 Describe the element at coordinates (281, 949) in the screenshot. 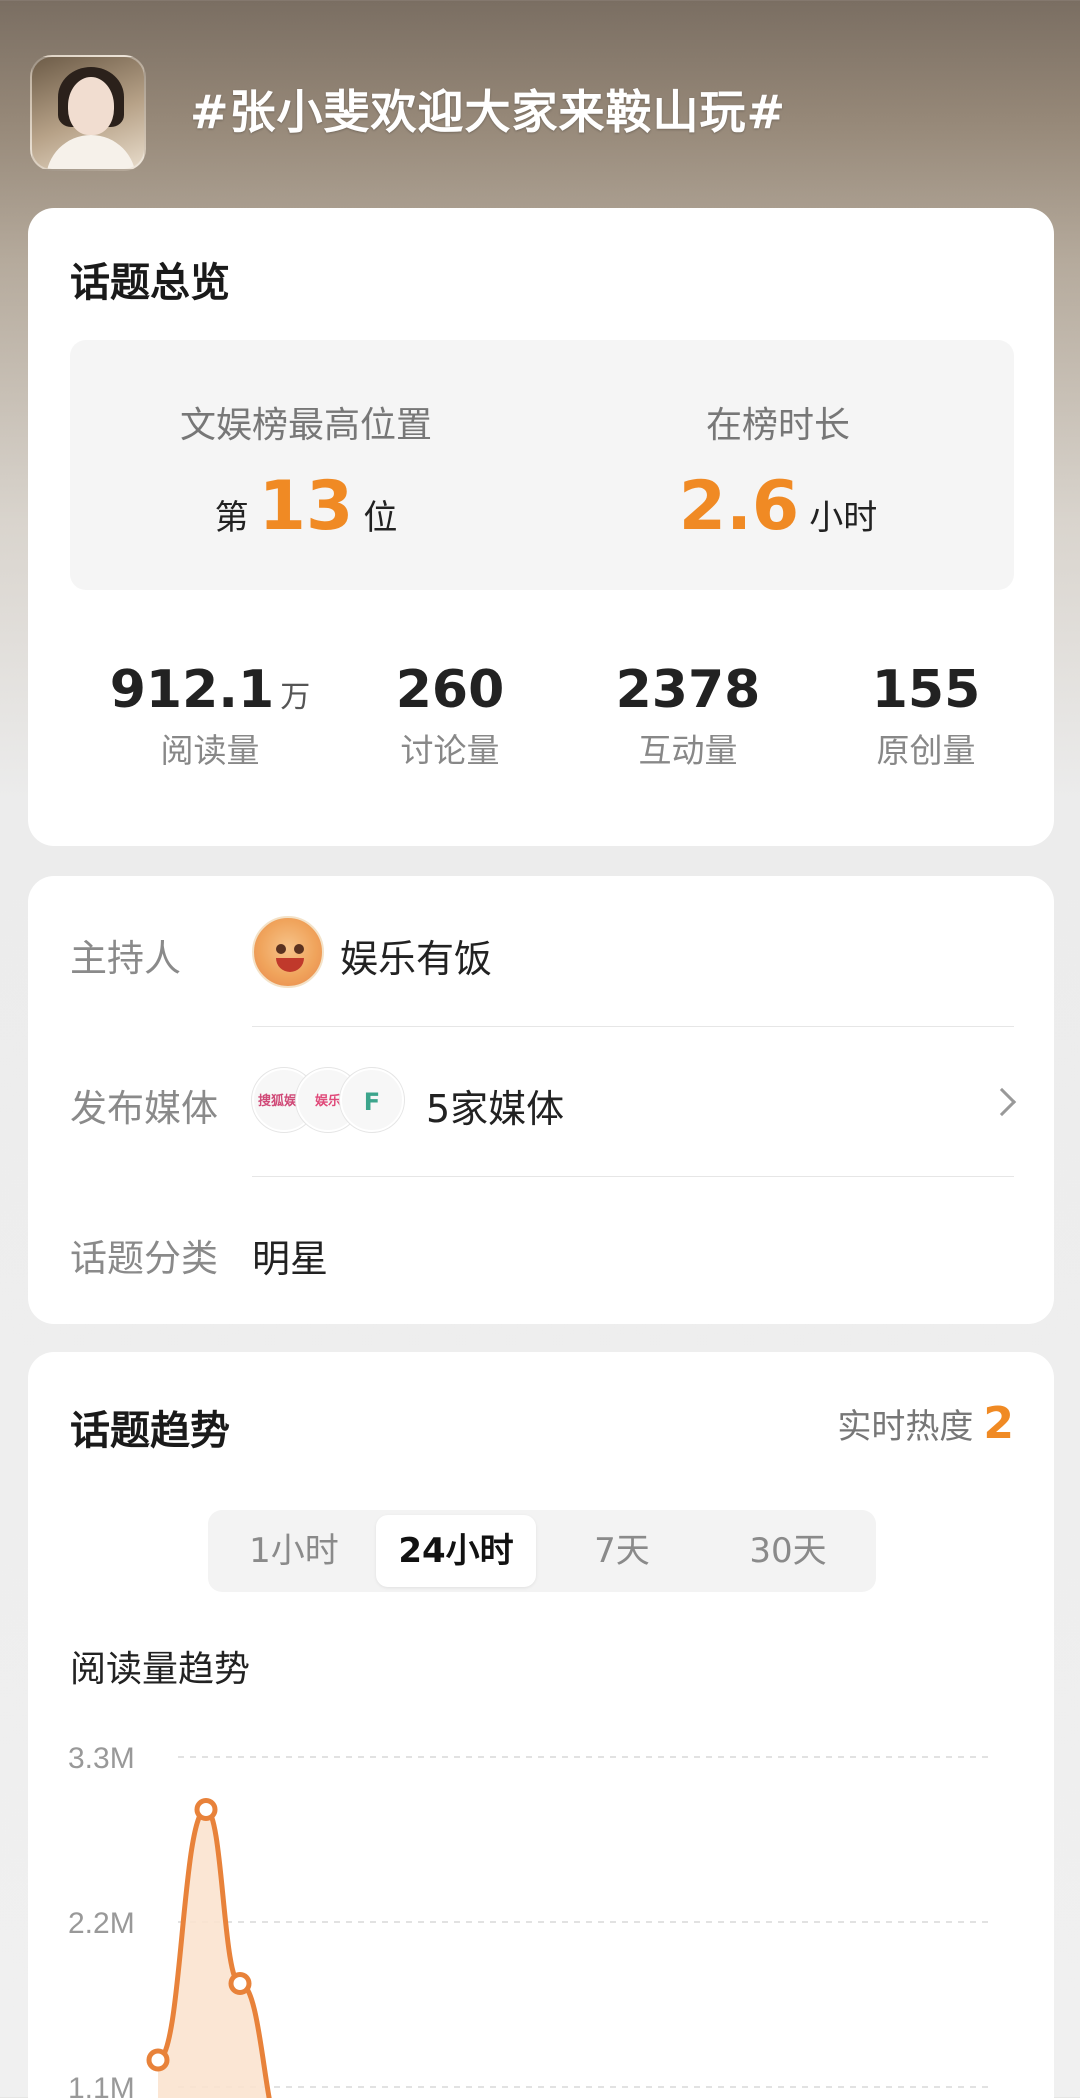

I see `host-avatar-eye-left` at that location.